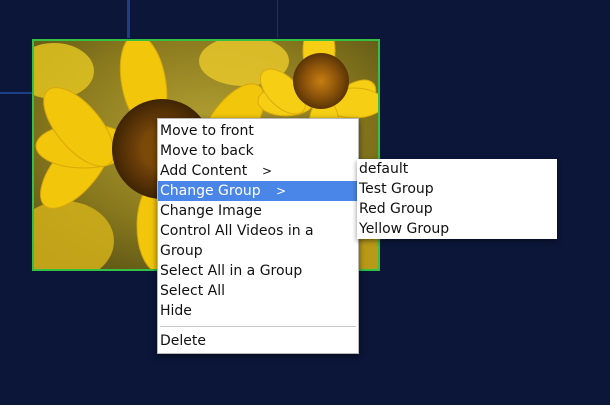 The height and width of the screenshot is (405, 610). I want to click on submenu-item-label: Yellow Group, so click(404, 229).